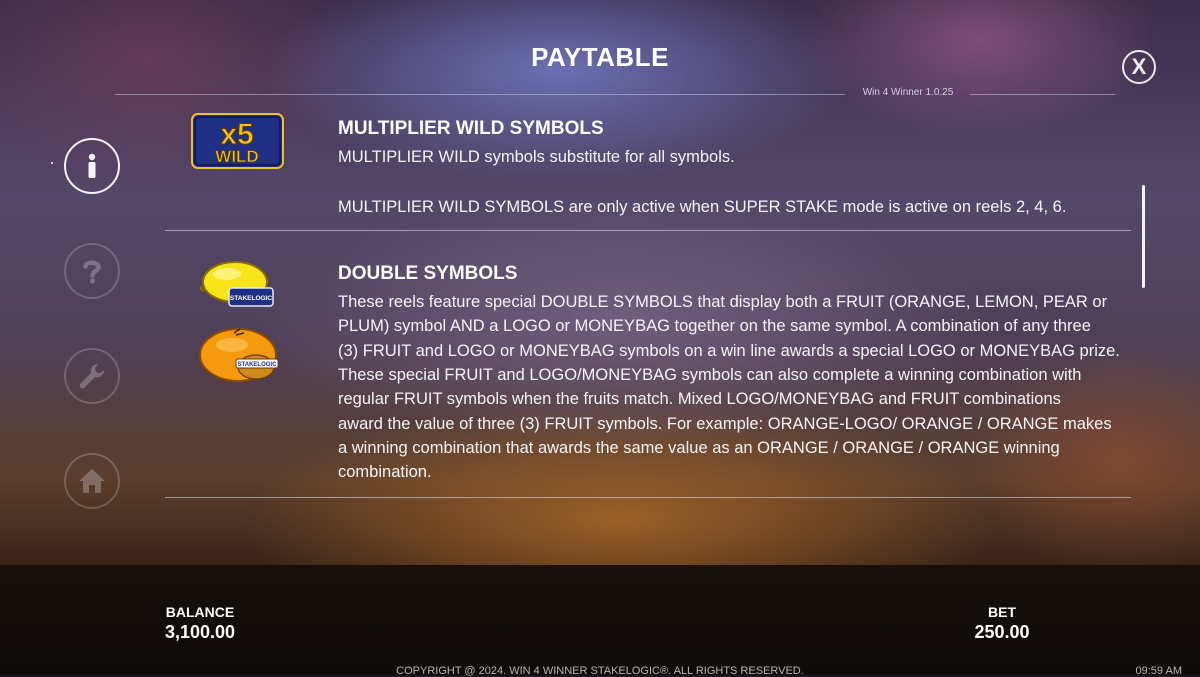 Image resolution: width=1200 pixels, height=677 pixels. I want to click on wrench-icon, so click(92, 376).